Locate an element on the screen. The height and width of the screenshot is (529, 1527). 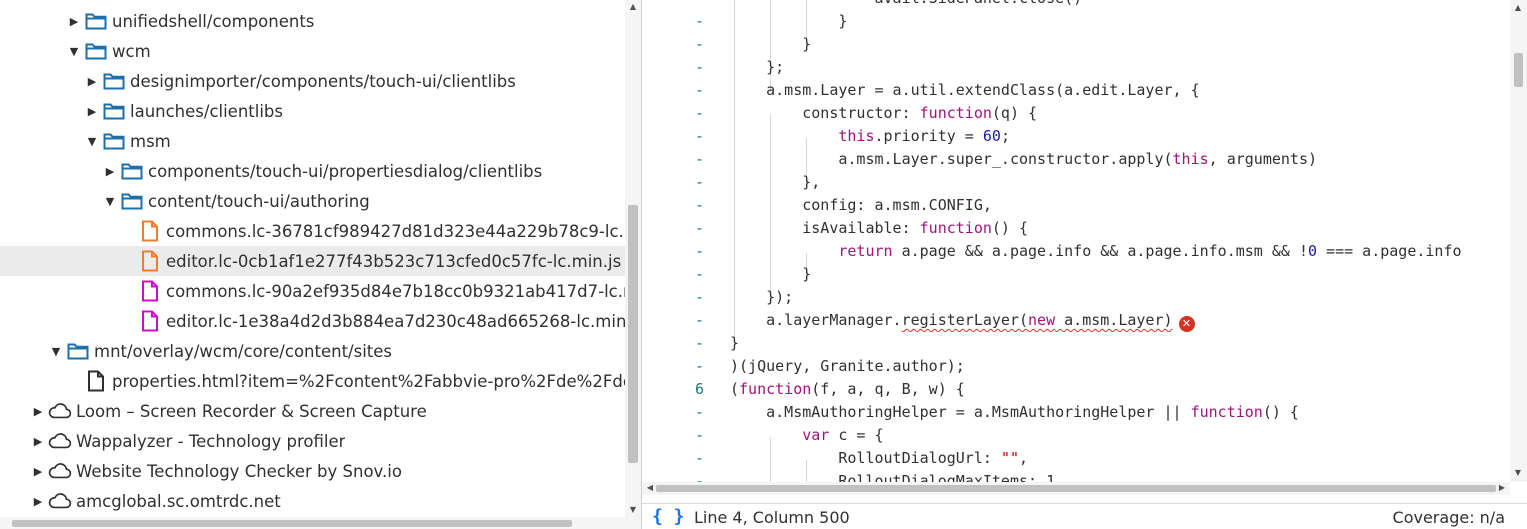
code-text: isAvailable: function() { is located at coordinates (879, 228).